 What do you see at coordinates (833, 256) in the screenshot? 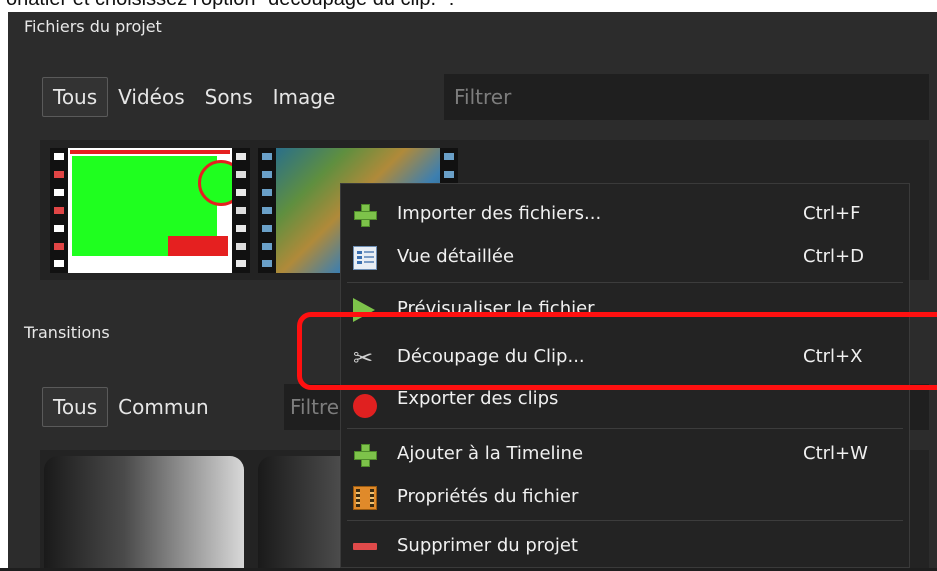
I see `menu-item-shortcut: Ctrl+D` at bounding box center [833, 256].